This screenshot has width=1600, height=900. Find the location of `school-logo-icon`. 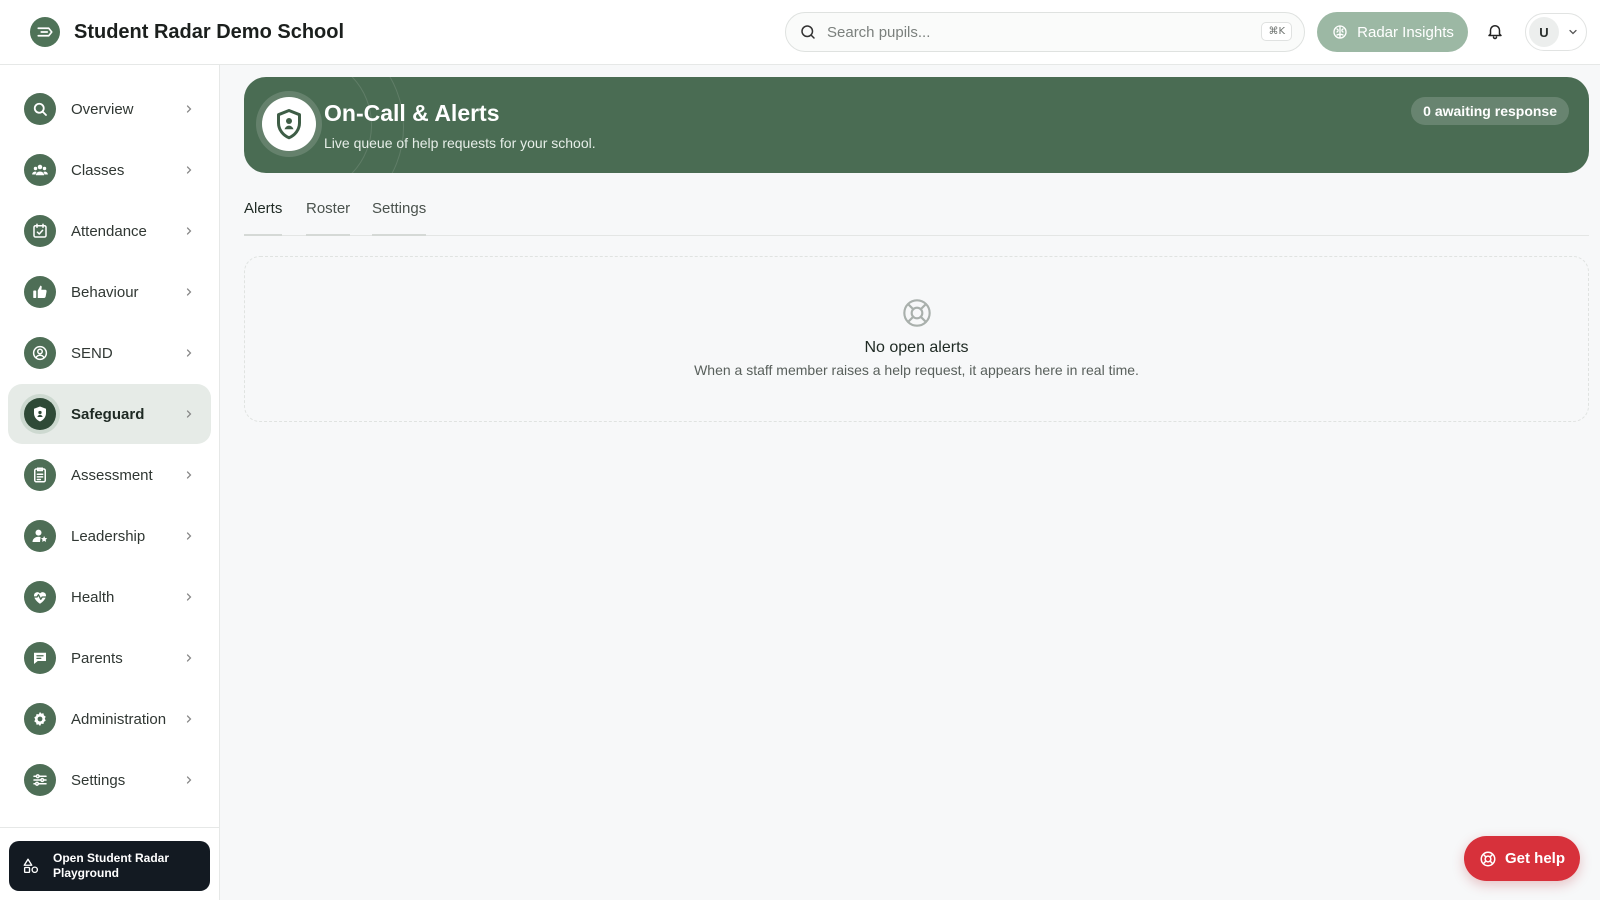

school-logo-icon is located at coordinates (45, 32).